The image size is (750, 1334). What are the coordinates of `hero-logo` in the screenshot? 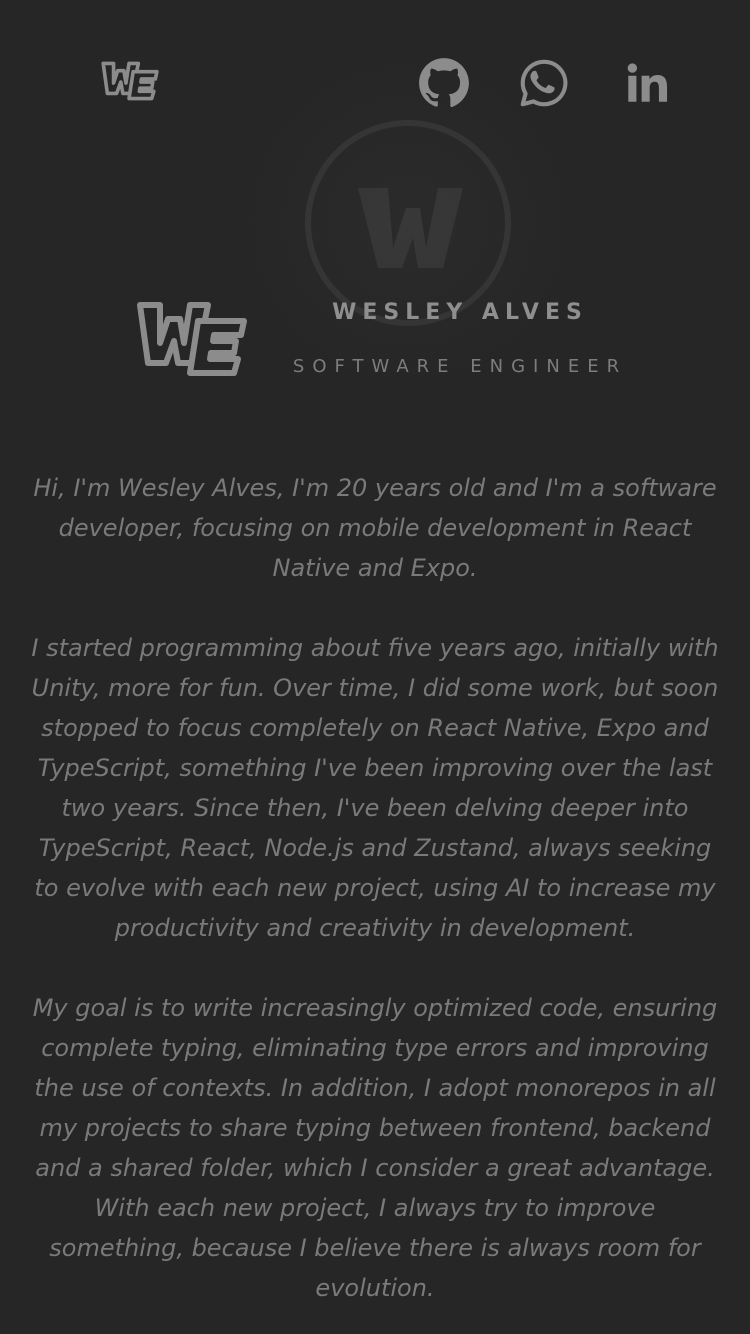 It's located at (188, 339).